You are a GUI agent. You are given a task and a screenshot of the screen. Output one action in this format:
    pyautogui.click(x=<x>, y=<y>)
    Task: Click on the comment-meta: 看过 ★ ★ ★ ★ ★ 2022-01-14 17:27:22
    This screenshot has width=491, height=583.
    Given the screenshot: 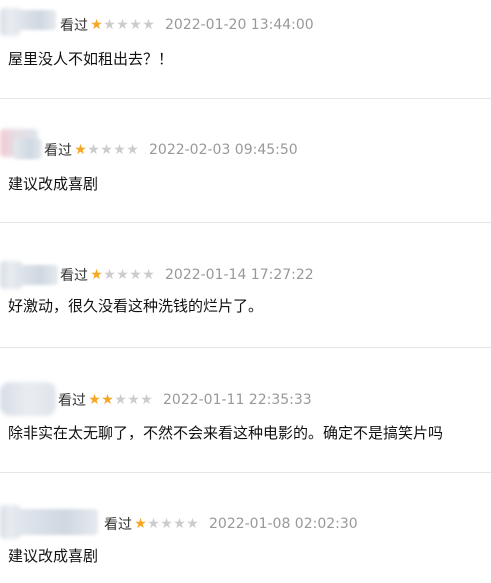 What is the action you would take?
    pyautogui.click(x=187, y=275)
    